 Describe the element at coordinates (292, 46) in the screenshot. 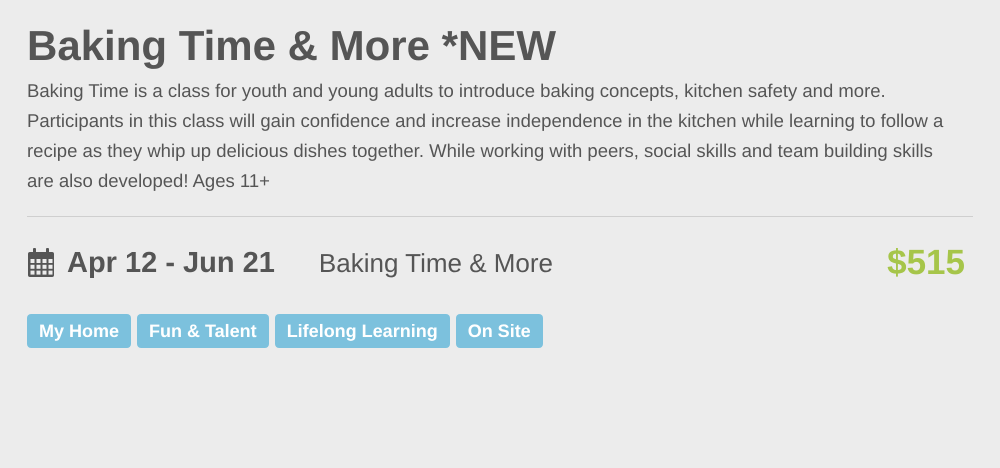

I see `class-title: Baking Time & More *NEW` at that location.